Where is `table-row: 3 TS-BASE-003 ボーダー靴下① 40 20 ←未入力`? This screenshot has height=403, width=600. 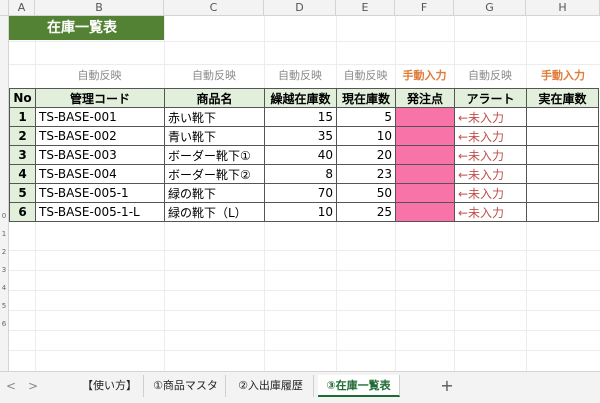
table-row: 3 TS-BASE-003 ボーダー靴下① 40 20 ←未入力 is located at coordinates (304, 155).